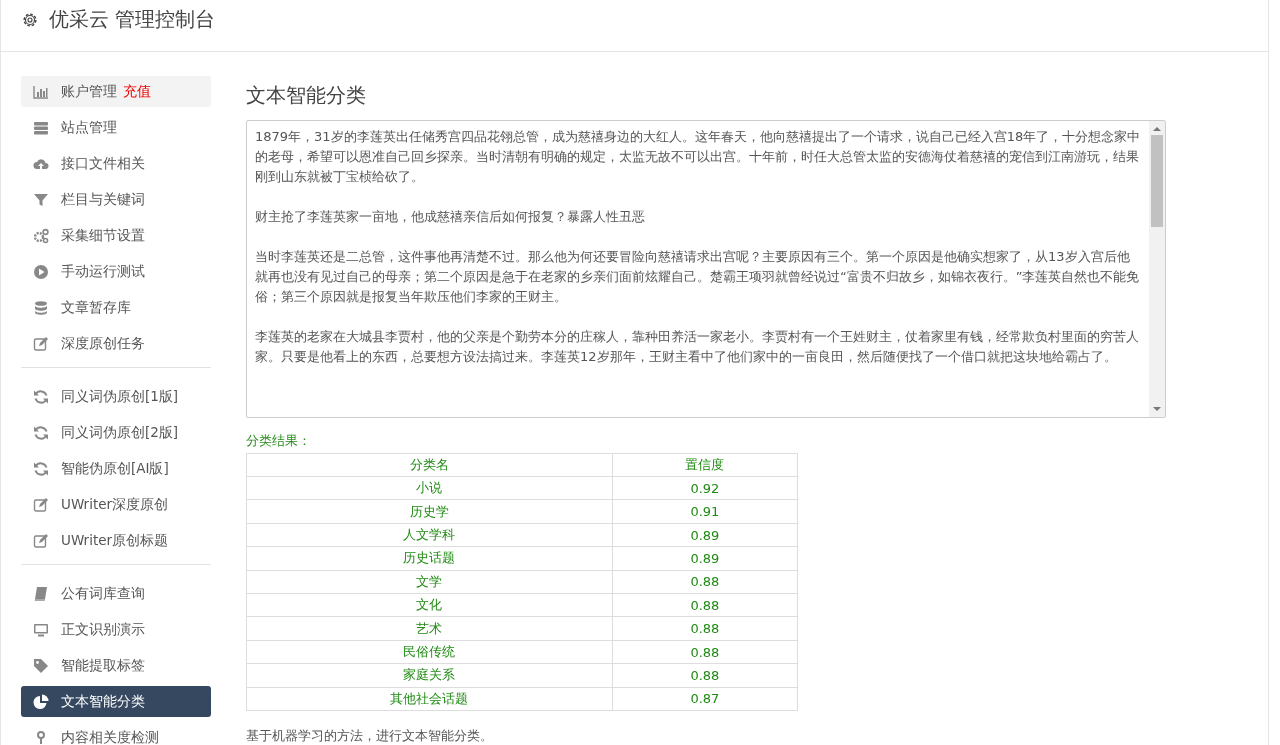 This screenshot has height=745, width=1280. Describe the element at coordinates (116, 396) in the screenshot. I see `sidebar-item: 同义词伪原创[1版]` at that location.